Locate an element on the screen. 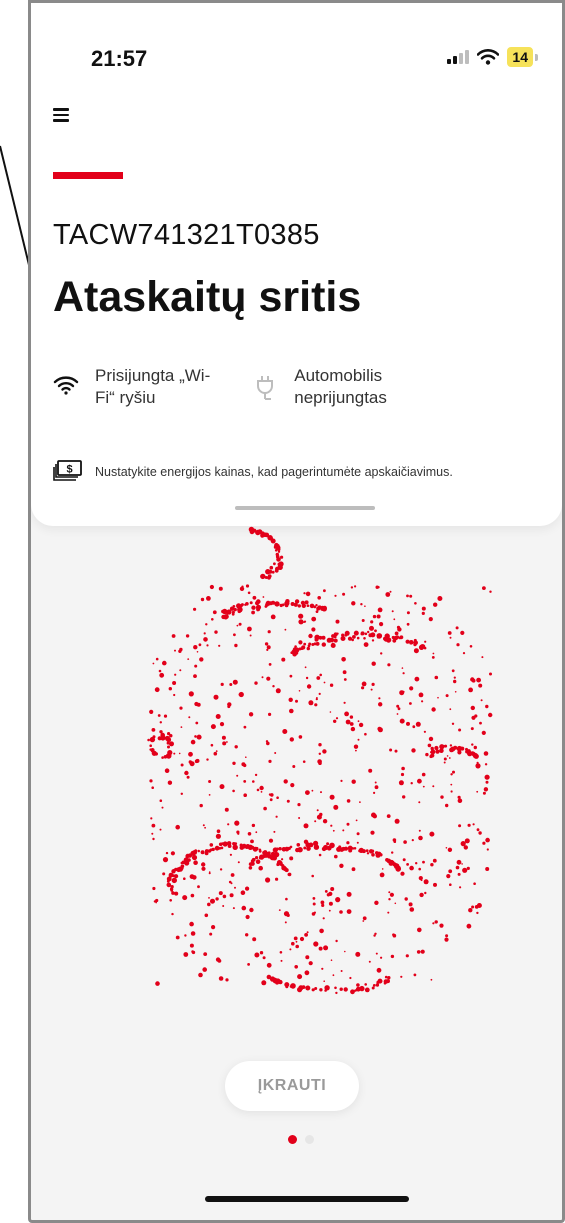 The height and width of the screenshot is (1223, 565). battery-icon: 14 is located at coordinates (520, 57).